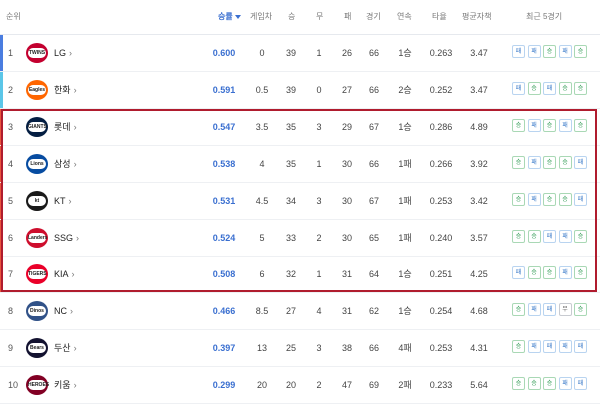  Describe the element at coordinates (319, 89) in the screenshot. I see `draws-cell: 0` at that location.